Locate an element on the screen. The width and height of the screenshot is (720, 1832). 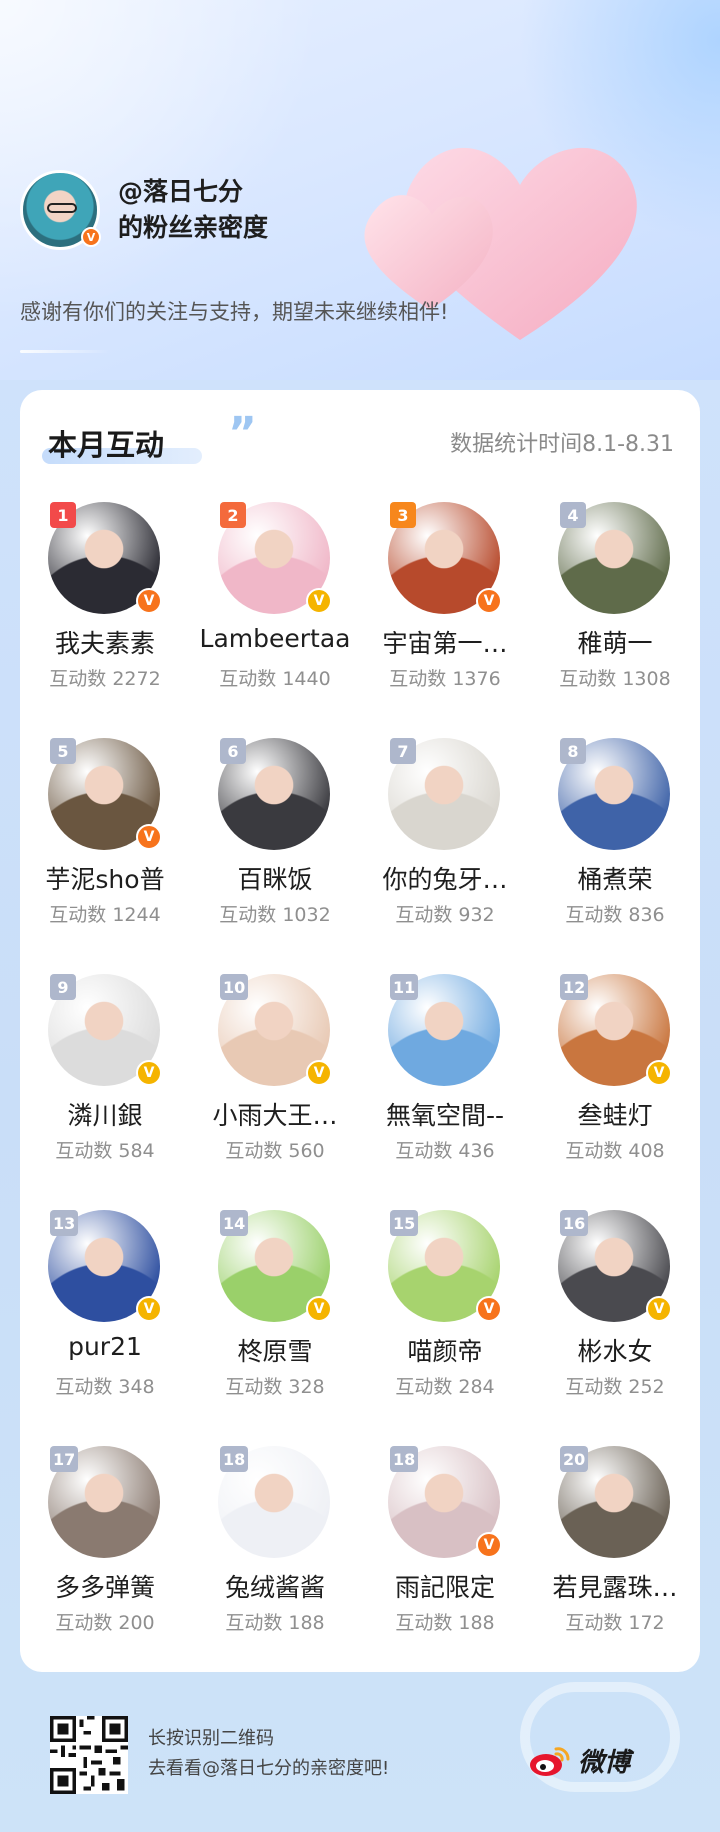
interaction-count: 互动数 284 is located at coordinates (445, 1387).